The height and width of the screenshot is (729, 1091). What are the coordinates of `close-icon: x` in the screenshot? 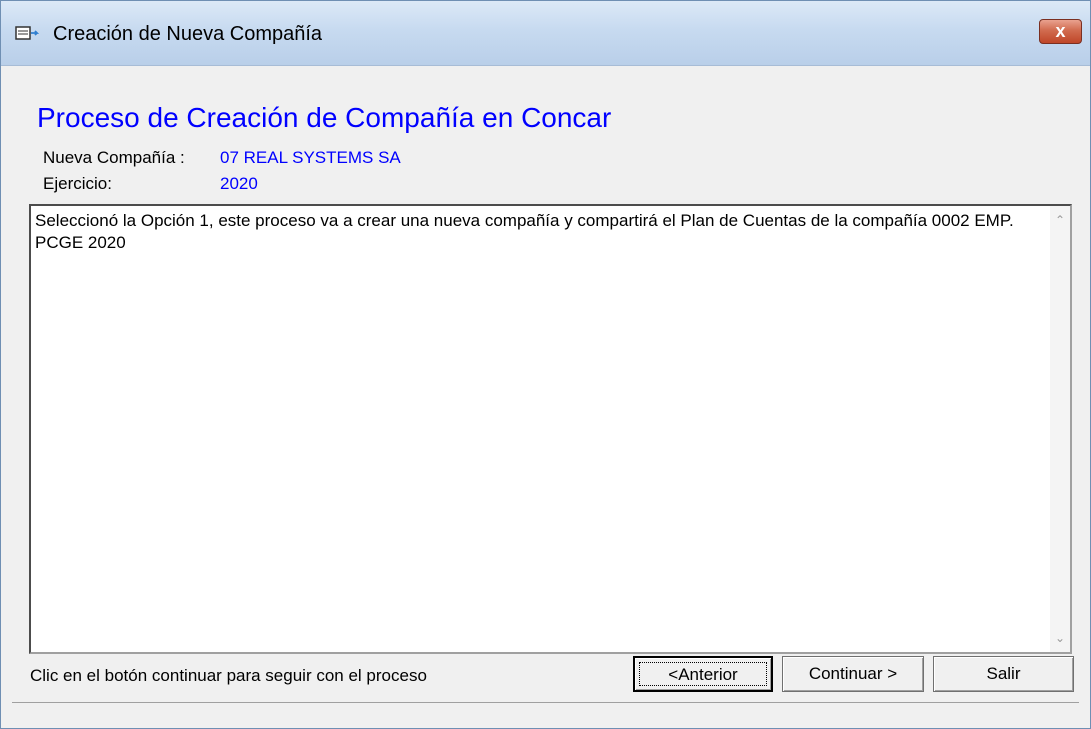 It's located at (1060, 31).